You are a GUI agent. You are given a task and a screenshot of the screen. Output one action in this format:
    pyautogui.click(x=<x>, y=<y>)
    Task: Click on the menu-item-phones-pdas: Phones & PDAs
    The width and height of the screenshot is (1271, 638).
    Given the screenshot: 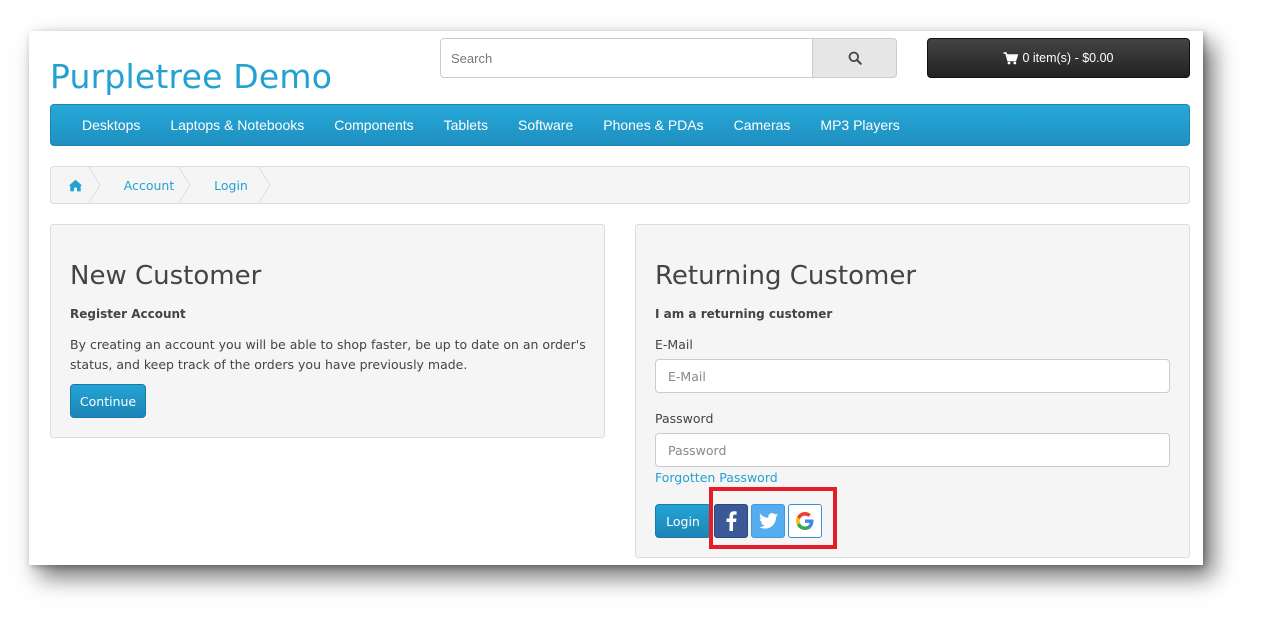 What is the action you would take?
    pyautogui.click(x=653, y=125)
    